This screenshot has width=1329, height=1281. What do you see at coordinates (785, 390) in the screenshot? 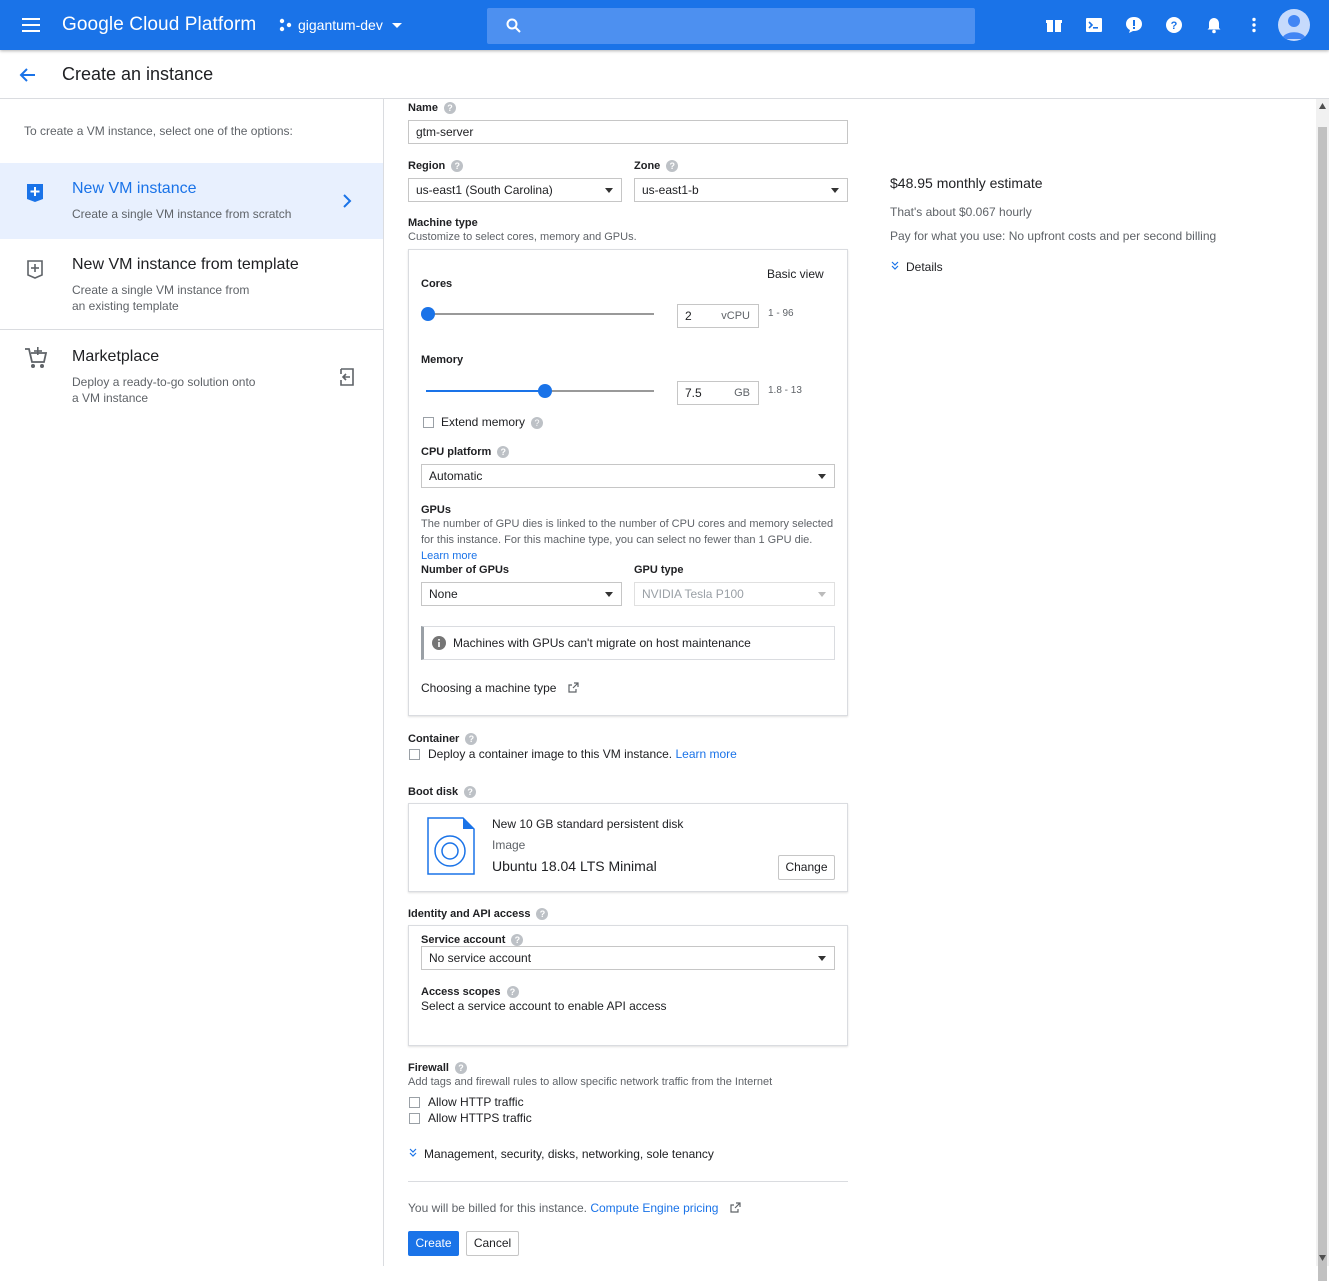
I see `memory-range: 1.8 - 13` at bounding box center [785, 390].